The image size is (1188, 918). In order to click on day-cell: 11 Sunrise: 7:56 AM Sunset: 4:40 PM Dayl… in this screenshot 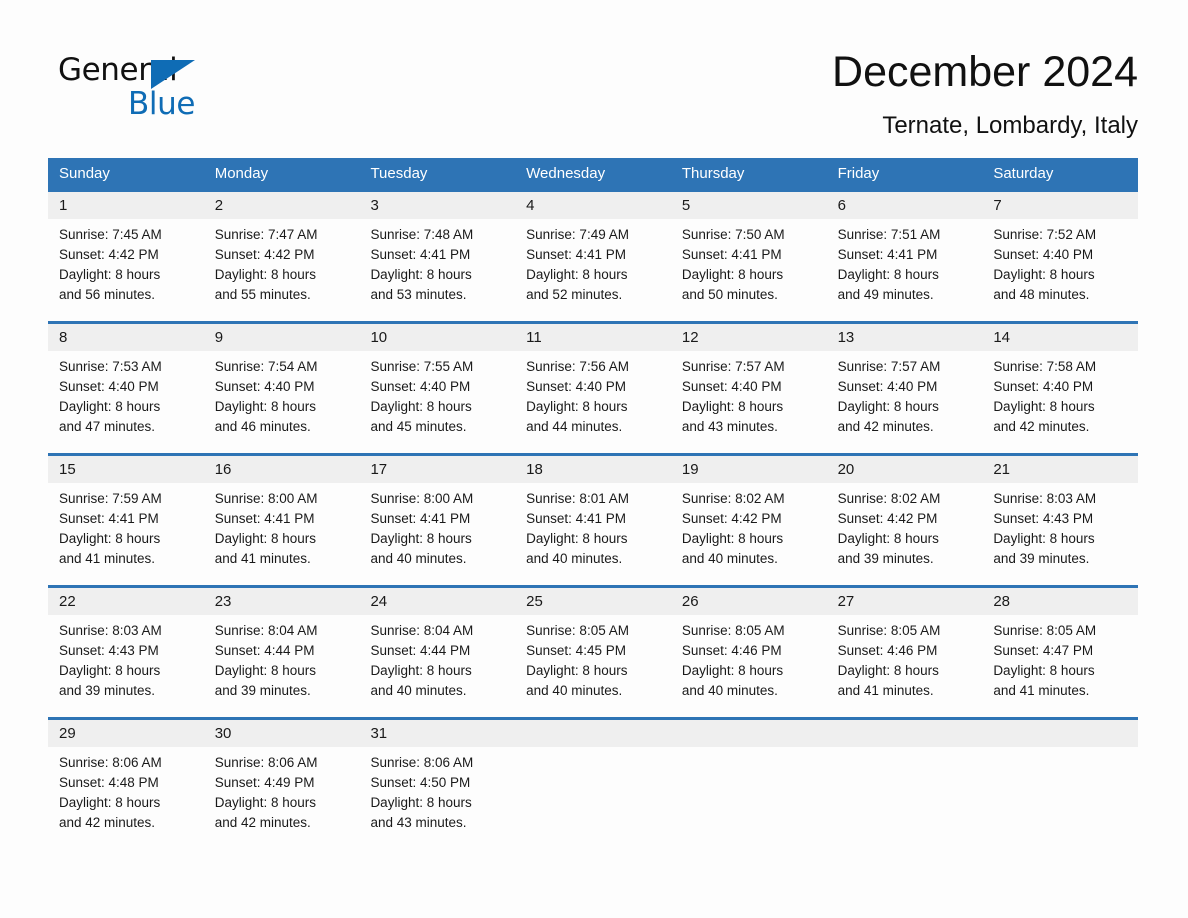, I will do `click(593, 388)`.